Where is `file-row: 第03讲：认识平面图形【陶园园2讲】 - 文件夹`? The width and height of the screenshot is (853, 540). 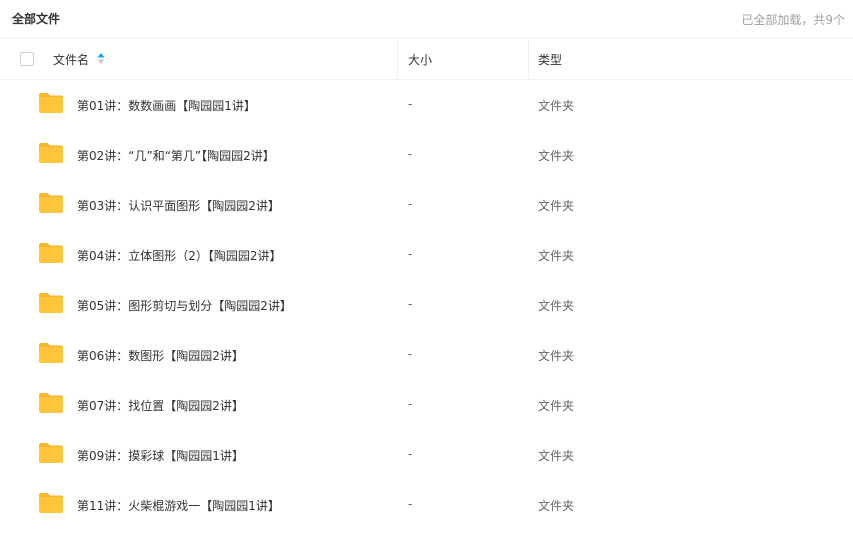 file-row: 第03讲：认识平面图形【陶园园2讲】 - 文件夹 is located at coordinates (426, 205).